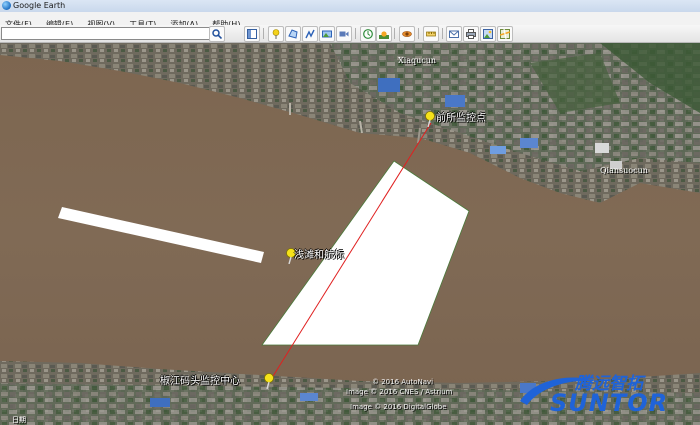 The image size is (700, 425). I want to click on switch-planet-button, so click(407, 34).